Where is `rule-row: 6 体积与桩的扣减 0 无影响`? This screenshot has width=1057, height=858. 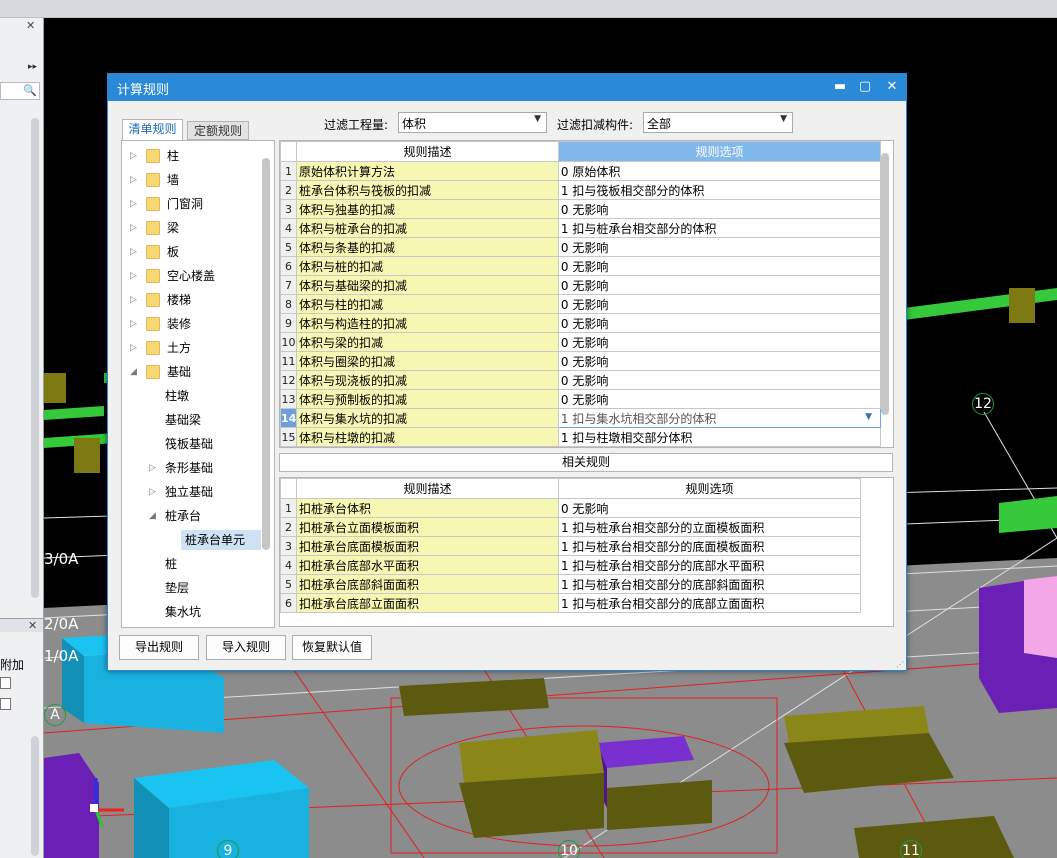 rule-row: 6 体积与桩的扣减 0 无影响 is located at coordinates (581, 266).